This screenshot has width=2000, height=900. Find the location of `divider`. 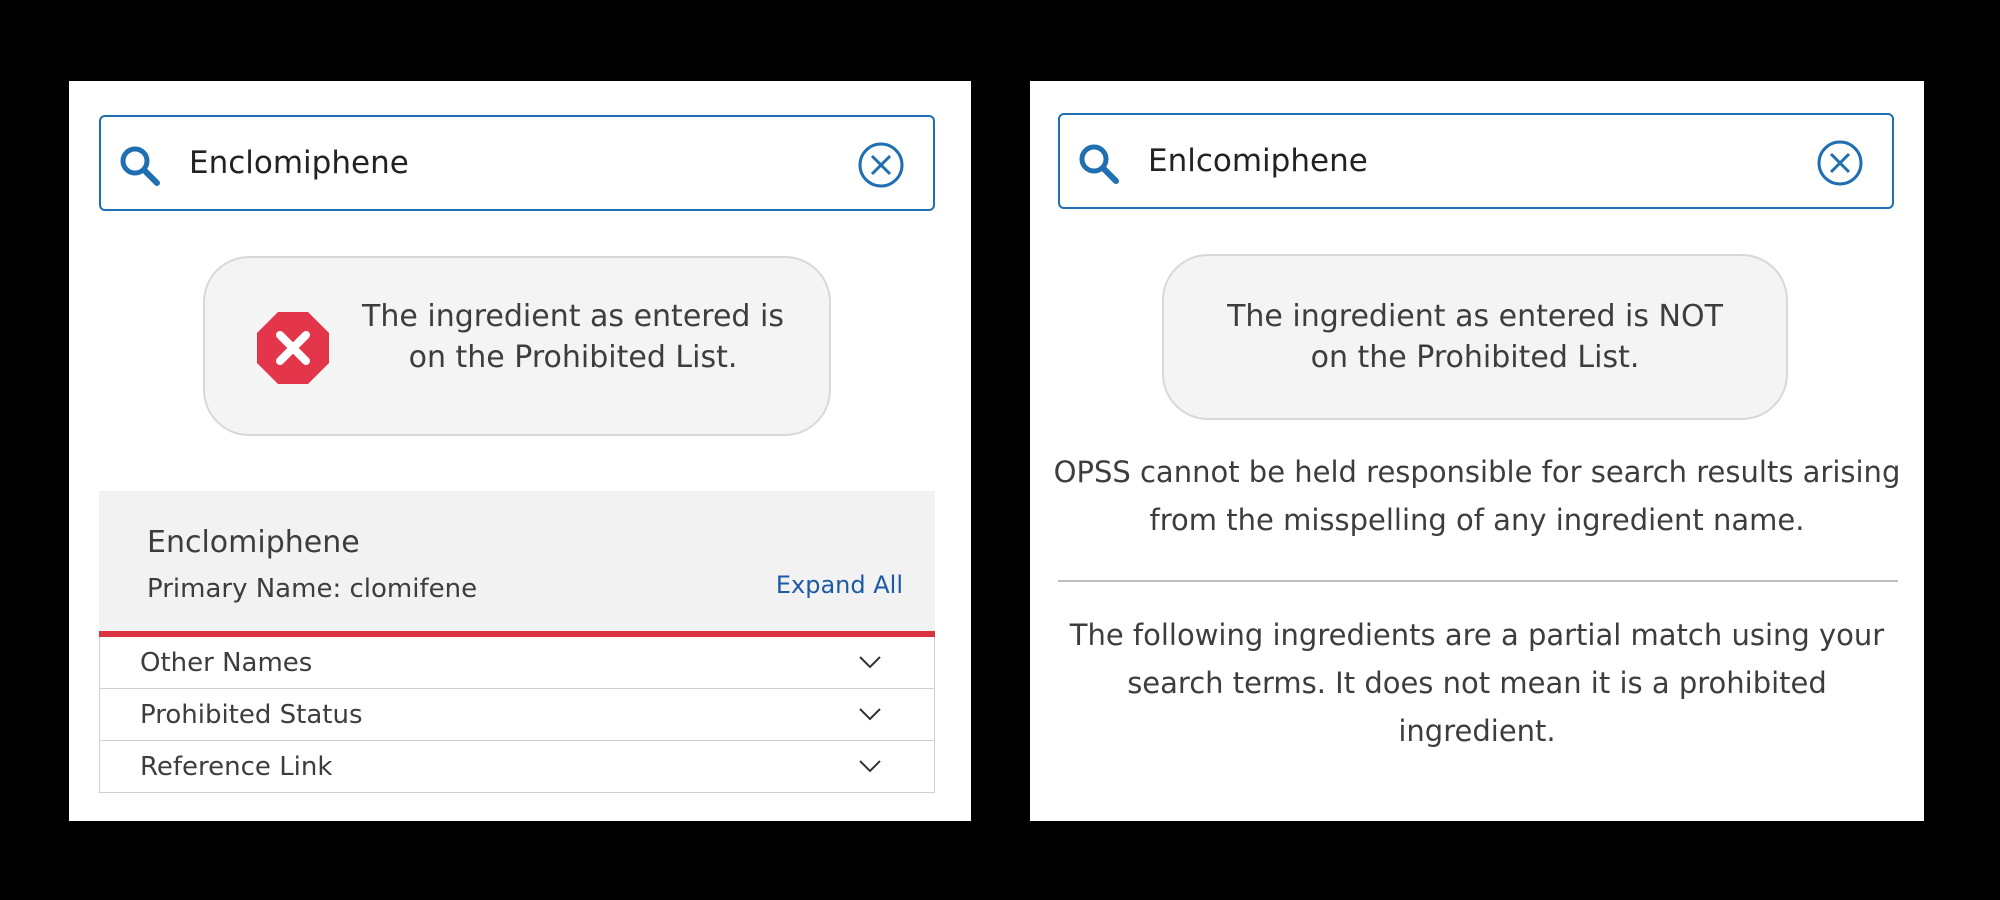

divider is located at coordinates (1478, 581).